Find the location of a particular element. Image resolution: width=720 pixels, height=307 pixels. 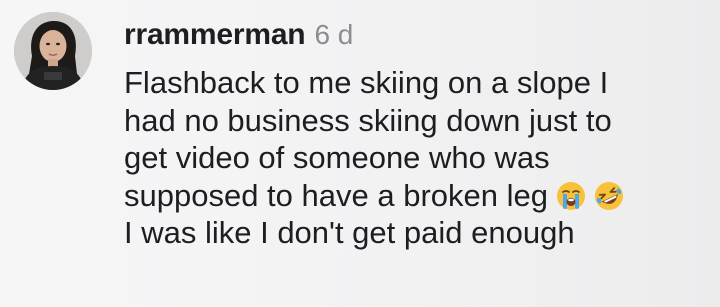

comment-line: Flashback to me skiing on a slope I is located at coordinates (366, 82).